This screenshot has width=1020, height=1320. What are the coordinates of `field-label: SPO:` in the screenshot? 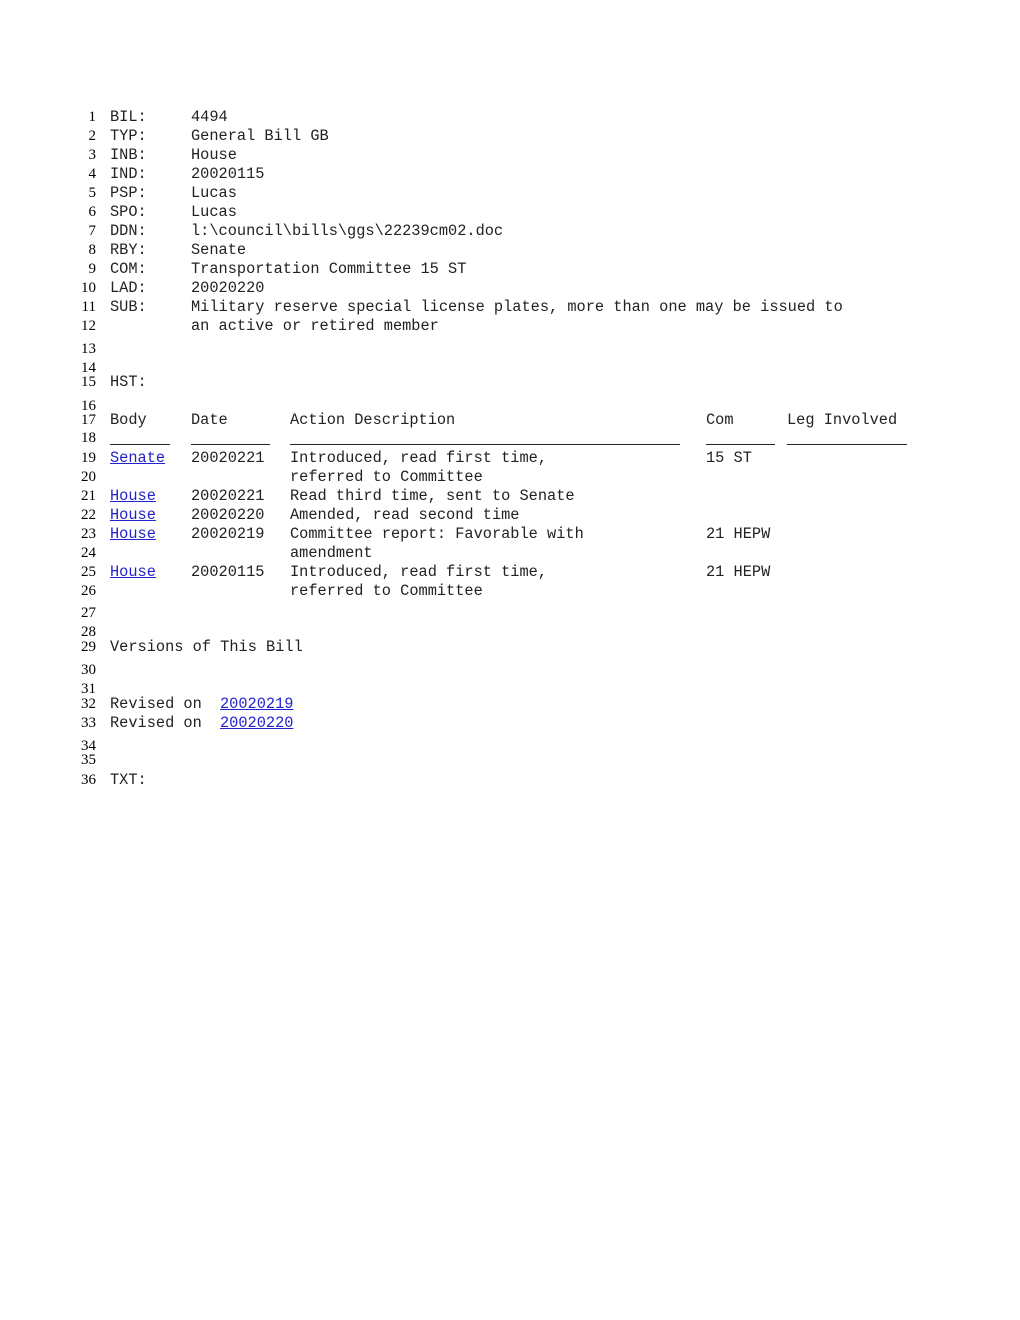 It's located at (128, 212).